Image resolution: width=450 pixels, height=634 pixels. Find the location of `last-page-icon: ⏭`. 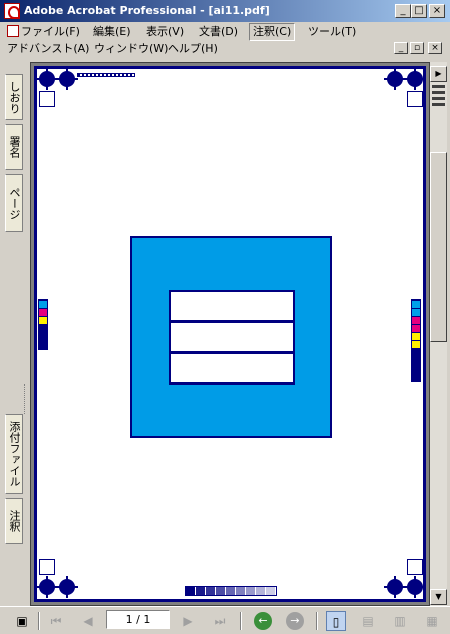

last-page-icon: ⏭ is located at coordinates (220, 621).